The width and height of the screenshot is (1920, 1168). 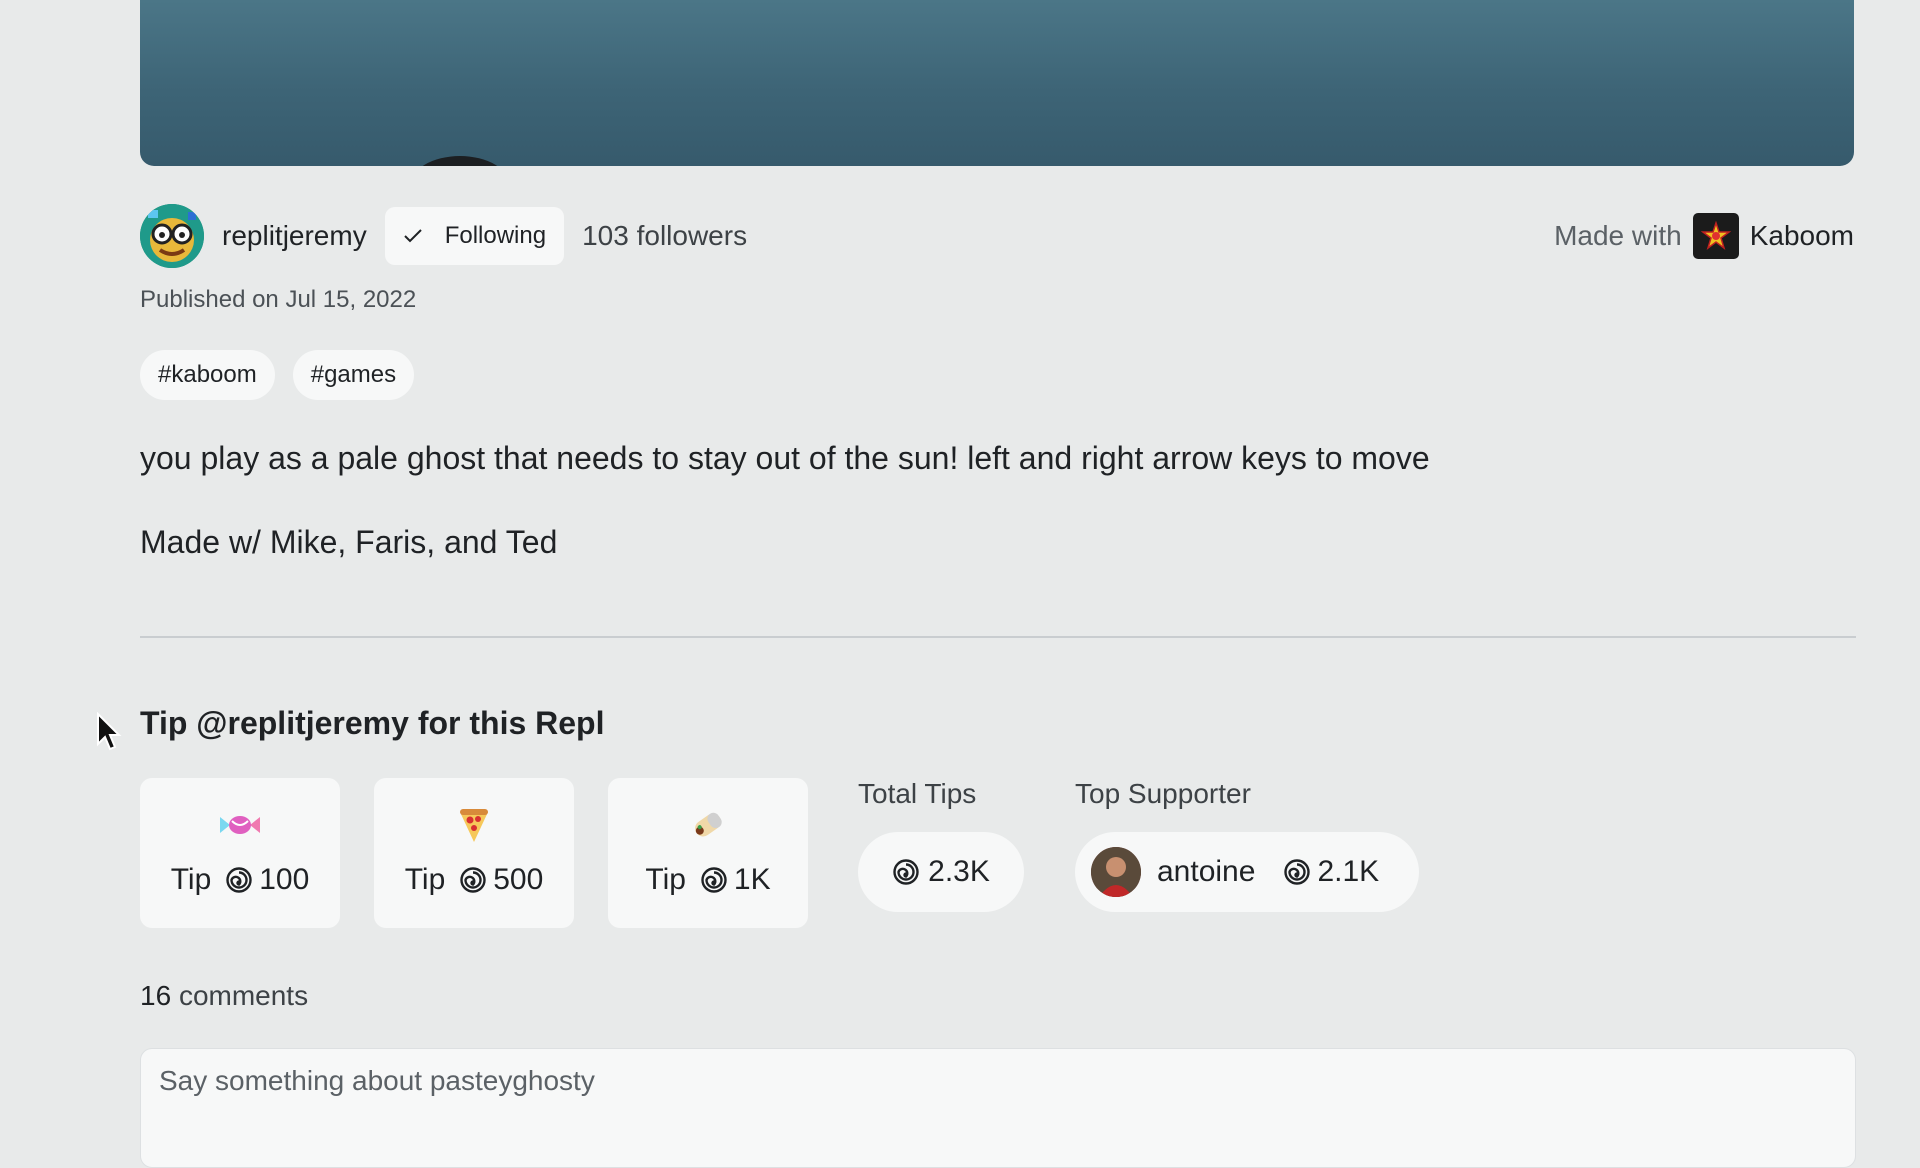 I want to click on supporter-avatar, so click(x=1116, y=872).